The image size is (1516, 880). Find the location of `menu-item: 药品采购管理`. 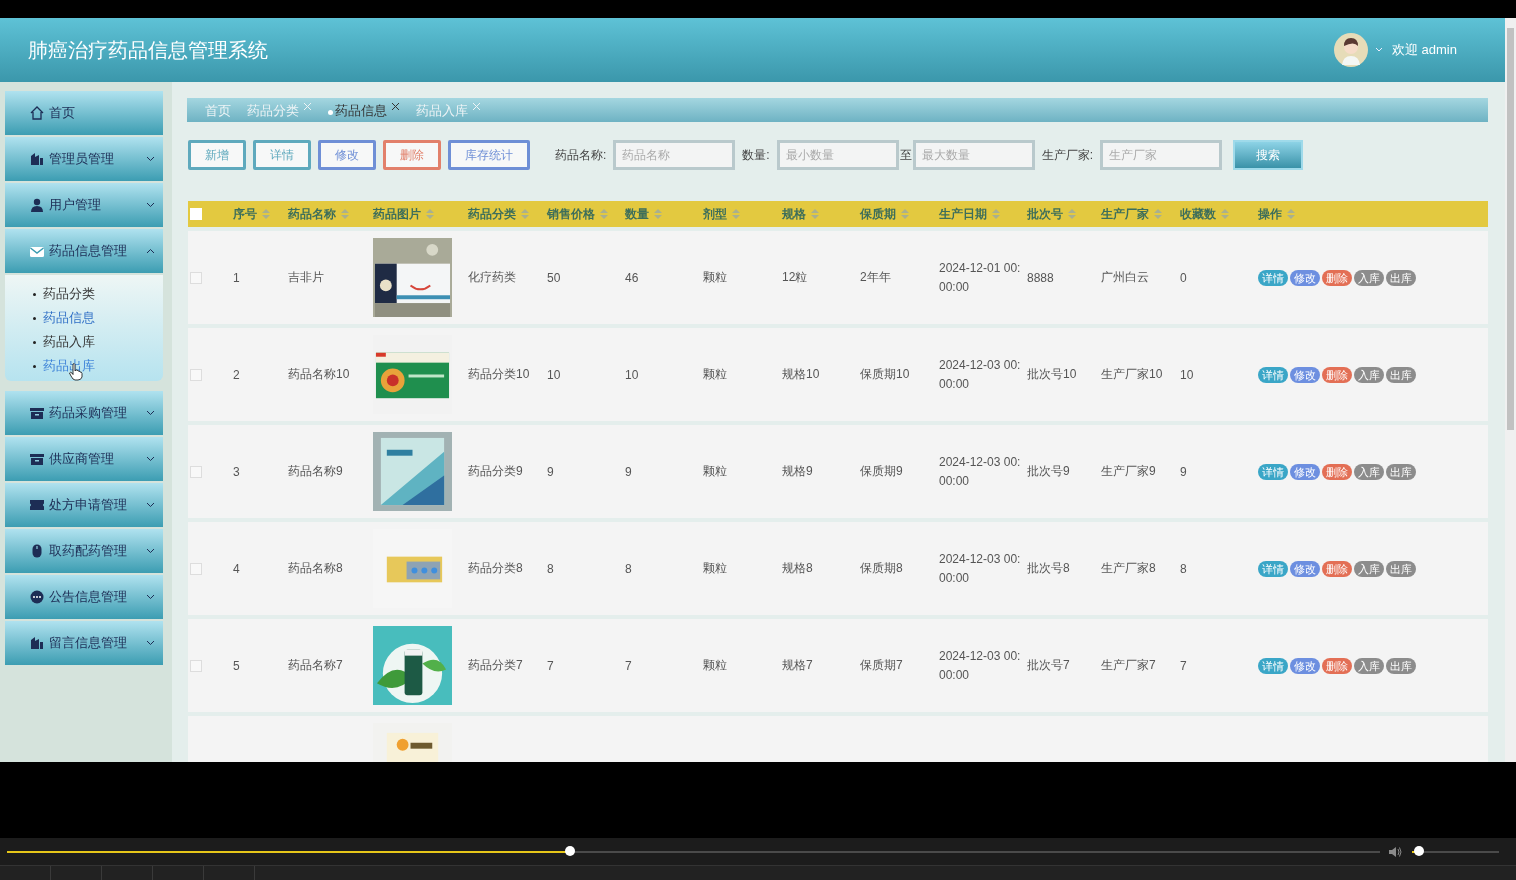

menu-item: 药品采购管理 is located at coordinates (84, 413).